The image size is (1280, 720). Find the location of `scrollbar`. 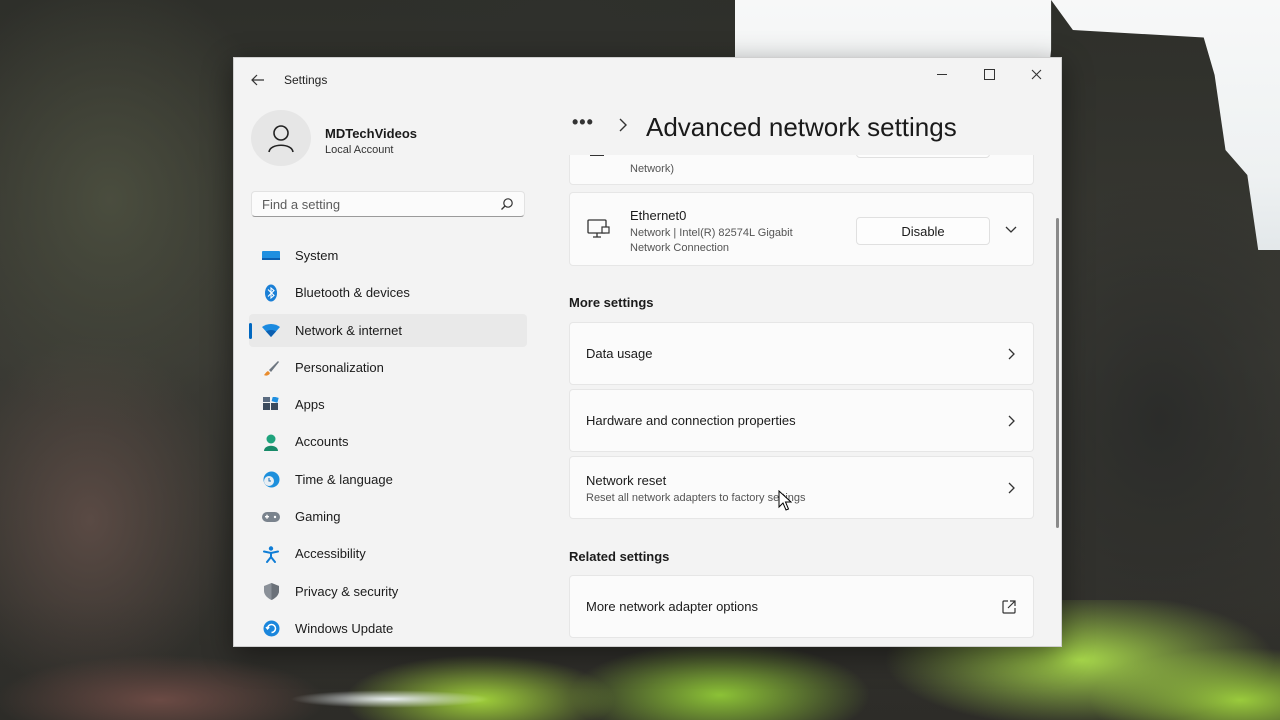

scrollbar is located at coordinates (1057, 373).